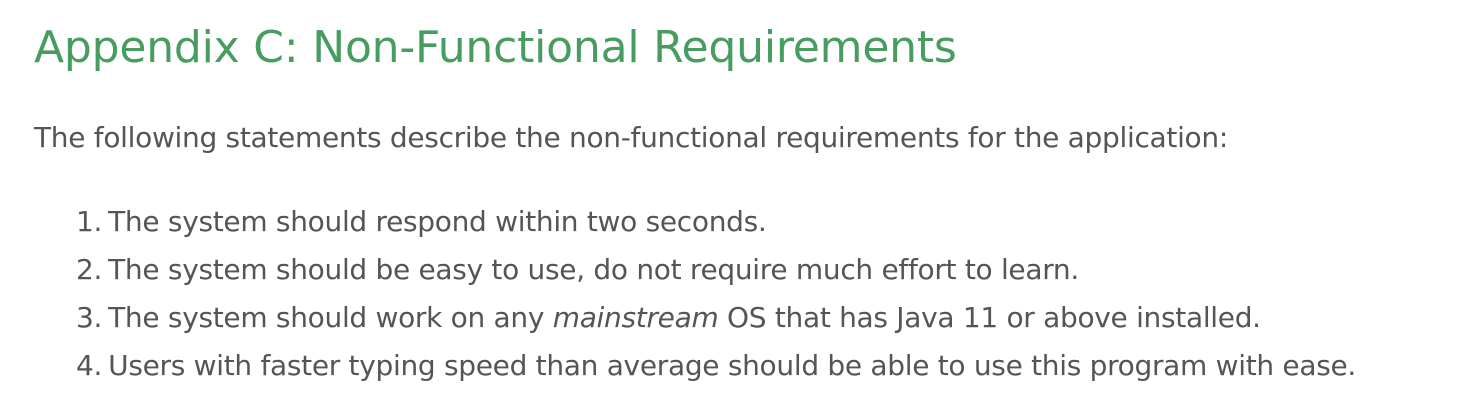 This screenshot has height=408, width=1482. Describe the element at coordinates (635, 317) in the screenshot. I see `emphasized-word: mainstream` at that location.